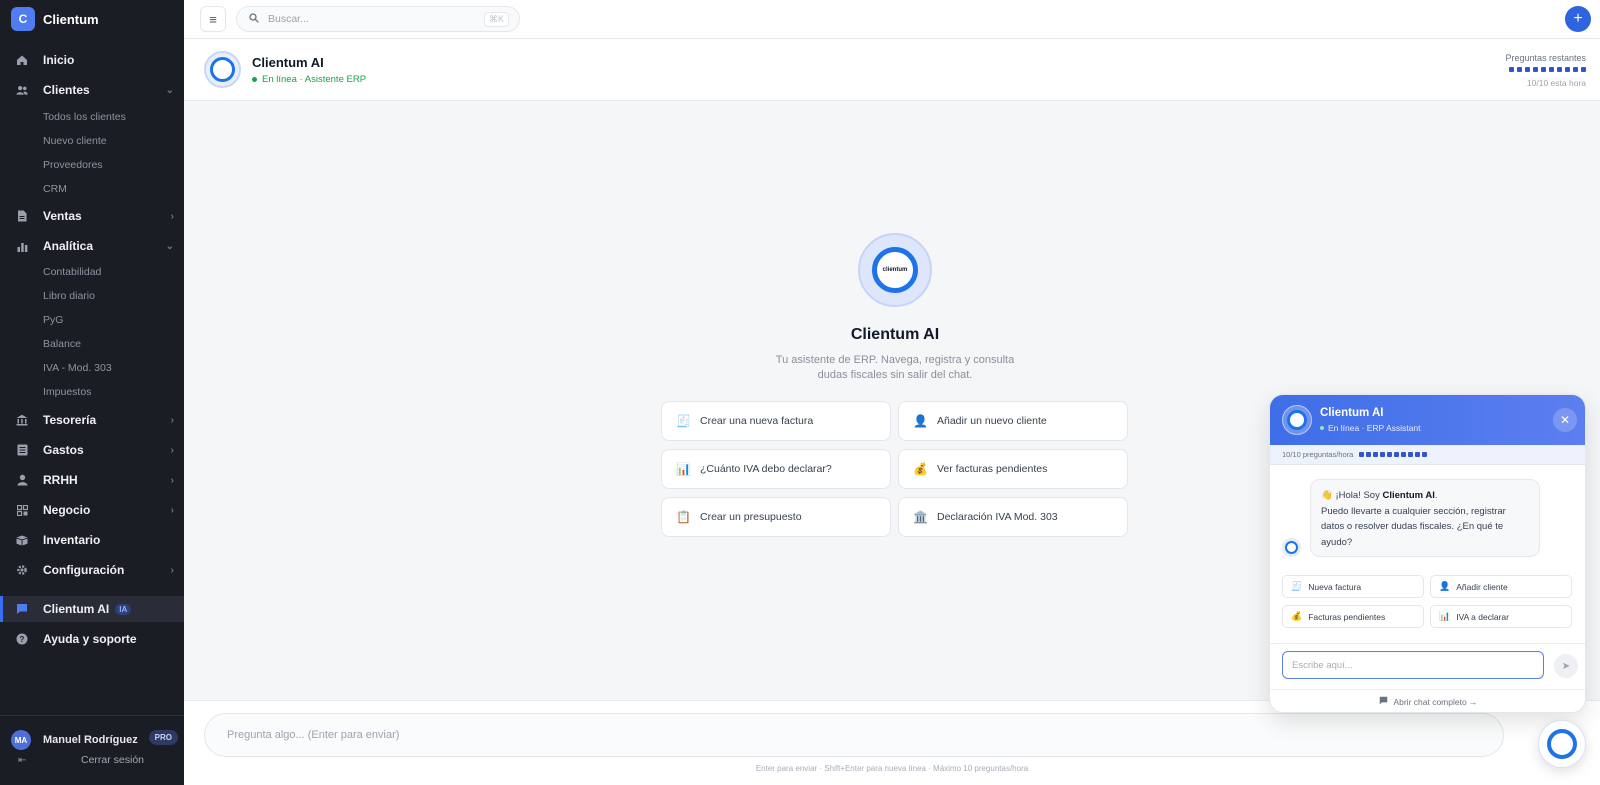 This screenshot has height=785, width=1600. Describe the element at coordinates (69, 296) in the screenshot. I see `sidebar-subitem-libro-diario: Libro diario` at that location.